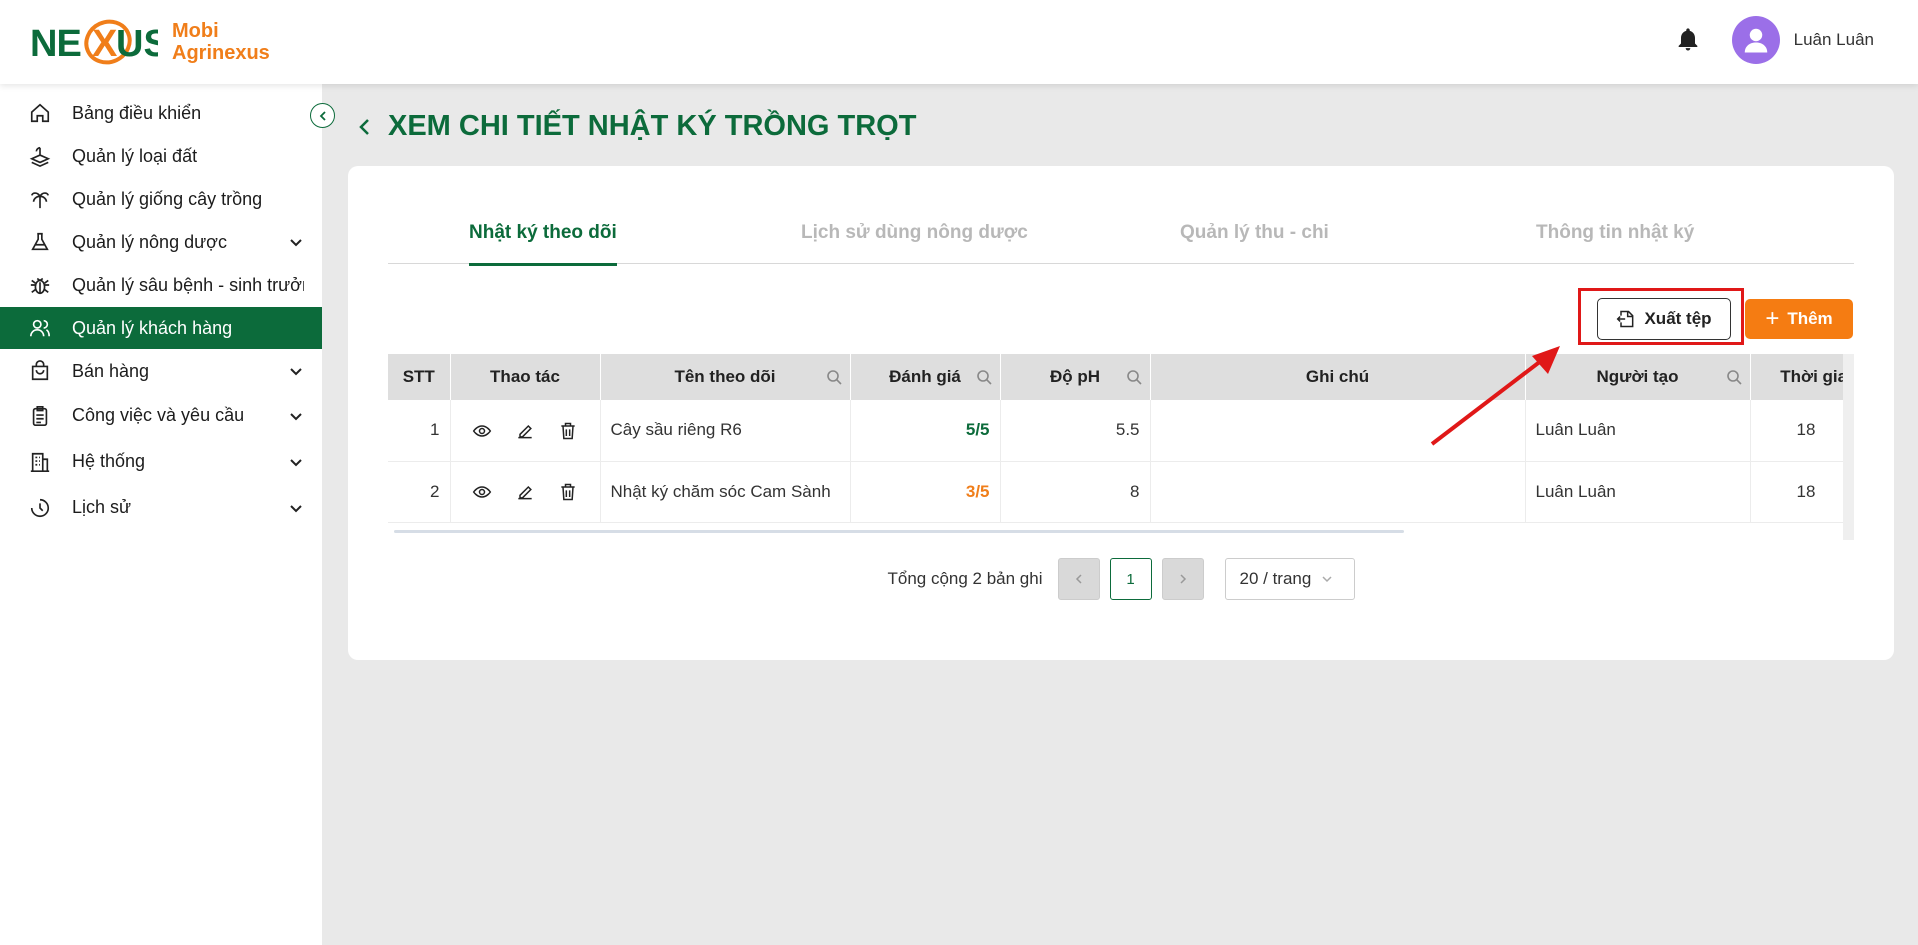 The width and height of the screenshot is (1918, 945). Describe the element at coordinates (635, 126) in the screenshot. I see `page-title: XEM CHI TIẾT NHẬT KÝ TRỒNG TRỌT` at that location.